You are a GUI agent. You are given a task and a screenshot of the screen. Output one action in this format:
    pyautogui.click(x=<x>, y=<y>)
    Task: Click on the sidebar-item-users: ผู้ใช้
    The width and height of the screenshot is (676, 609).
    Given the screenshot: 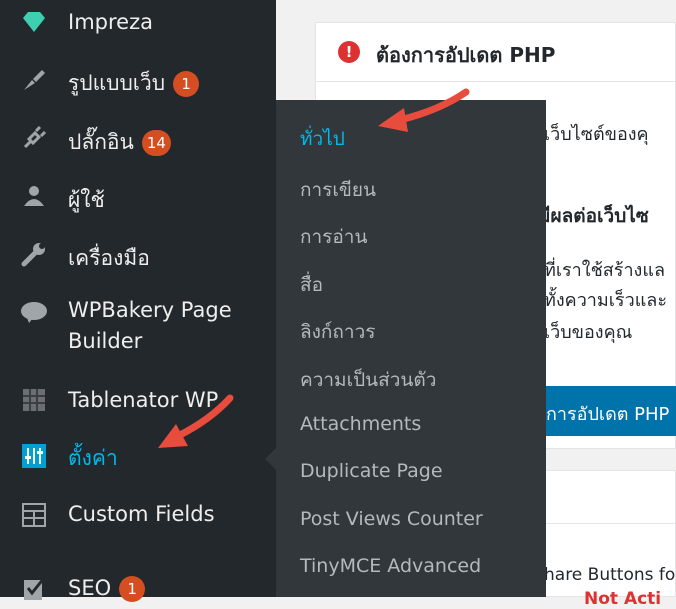 What is the action you would take?
    pyautogui.click(x=138, y=198)
    